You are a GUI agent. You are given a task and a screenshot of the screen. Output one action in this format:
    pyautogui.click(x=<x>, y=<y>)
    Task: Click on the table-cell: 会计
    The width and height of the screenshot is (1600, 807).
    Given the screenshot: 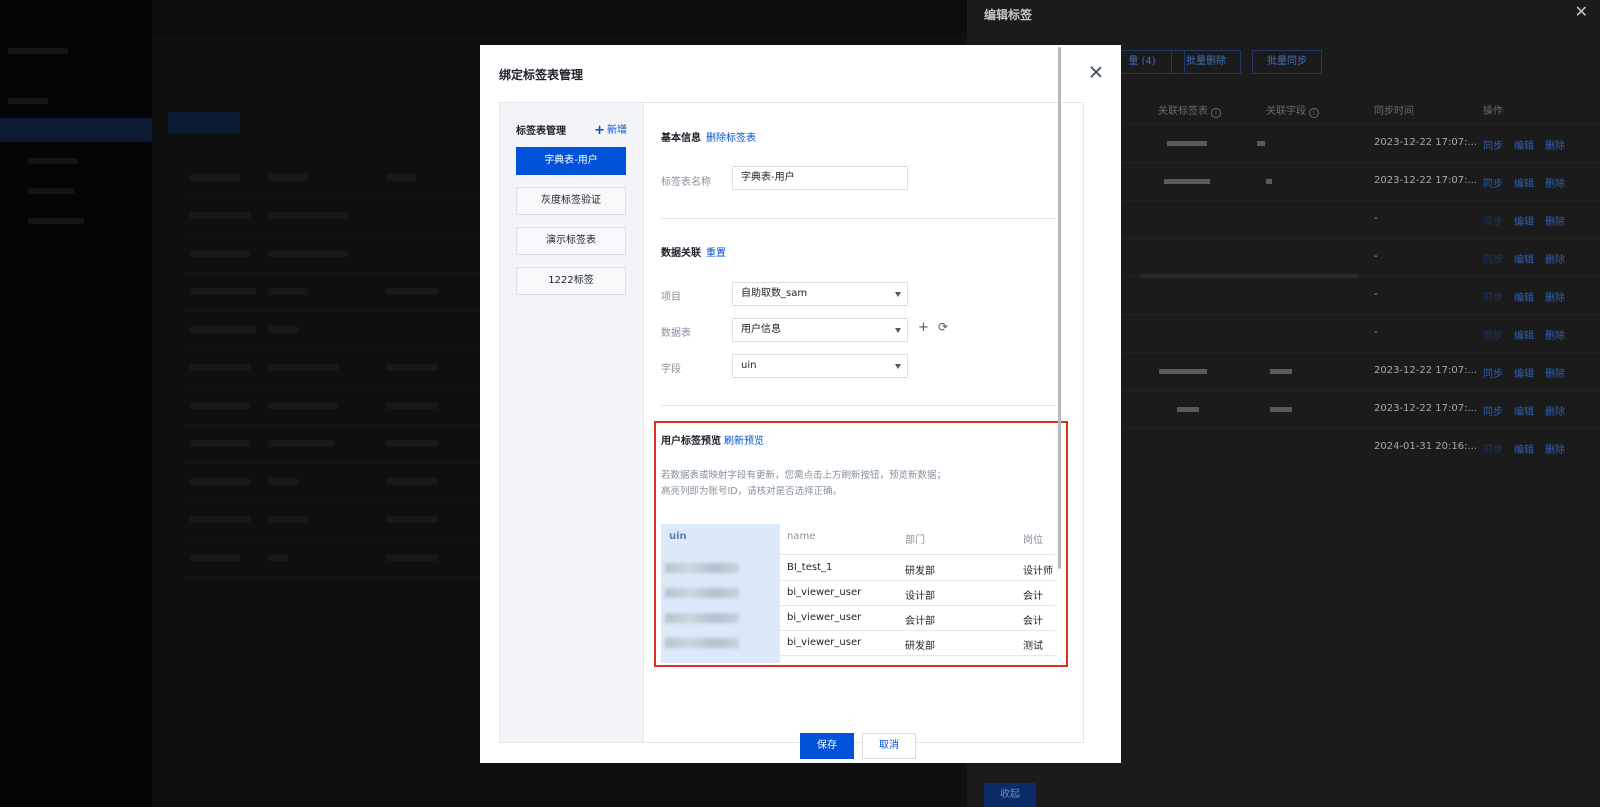 What is the action you would take?
    pyautogui.click(x=1033, y=596)
    